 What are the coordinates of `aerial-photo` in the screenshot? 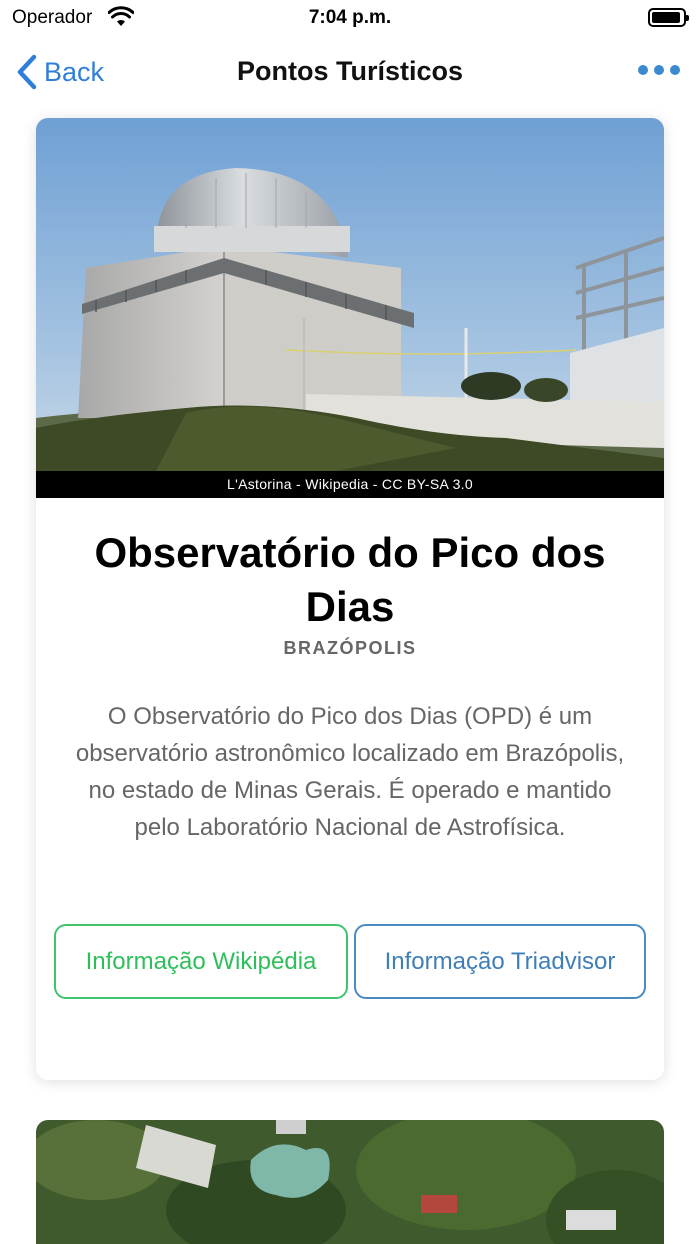 It's located at (350, 1182).